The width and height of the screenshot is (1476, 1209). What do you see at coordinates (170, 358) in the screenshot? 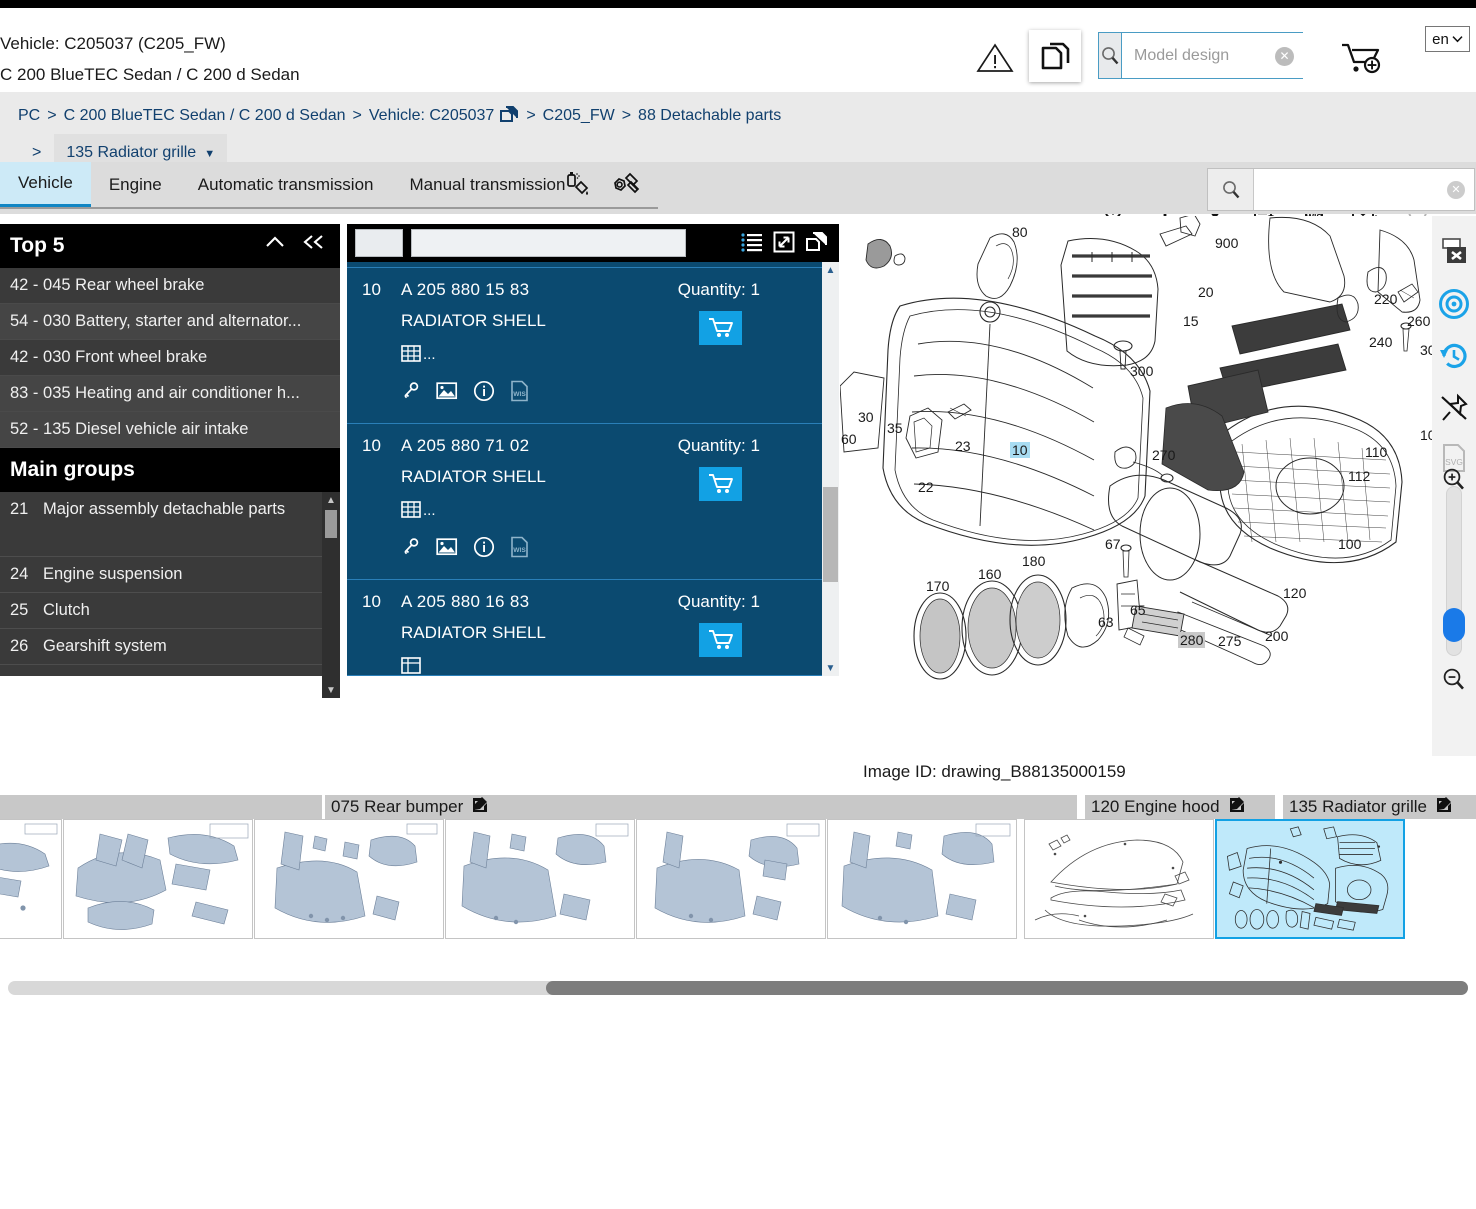
I see `sidebar-item-top5-2: 42 - 030 Front wheel brake` at bounding box center [170, 358].